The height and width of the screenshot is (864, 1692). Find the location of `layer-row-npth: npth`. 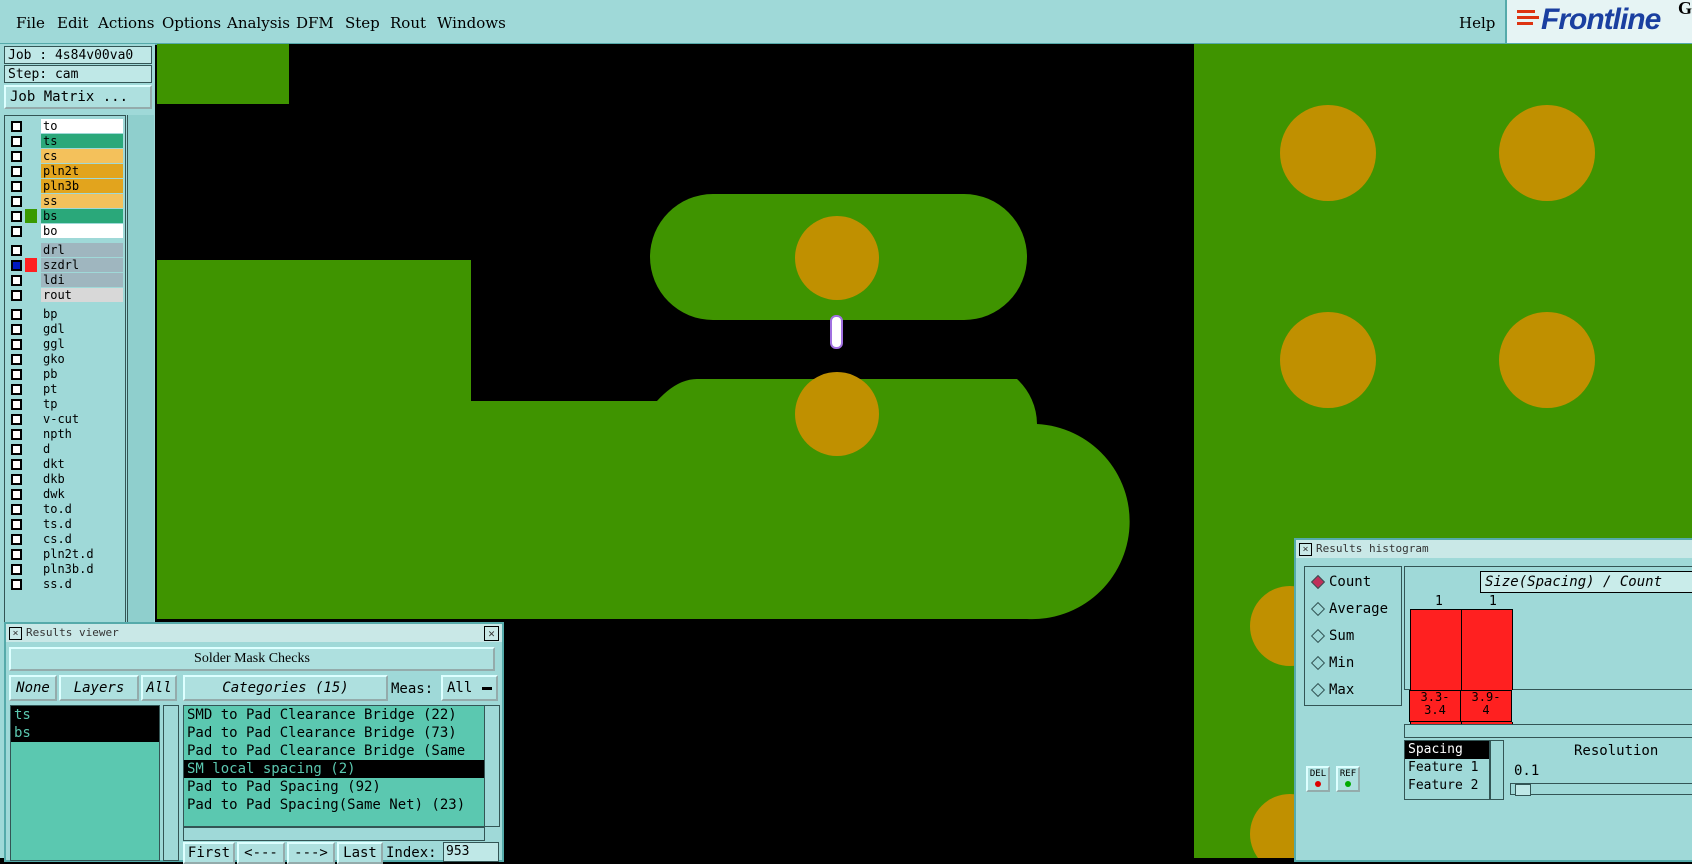

layer-row-npth: npth is located at coordinates (65, 434).